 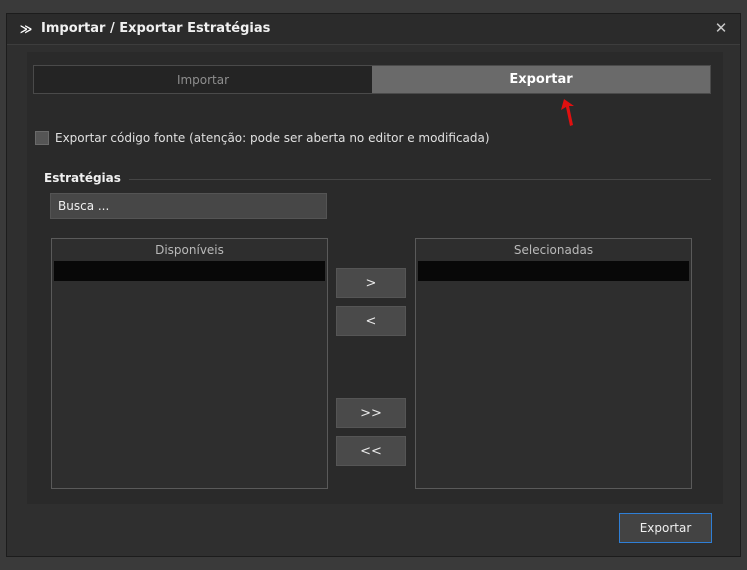 I want to click on group-divider, so click(x=420, y=179).